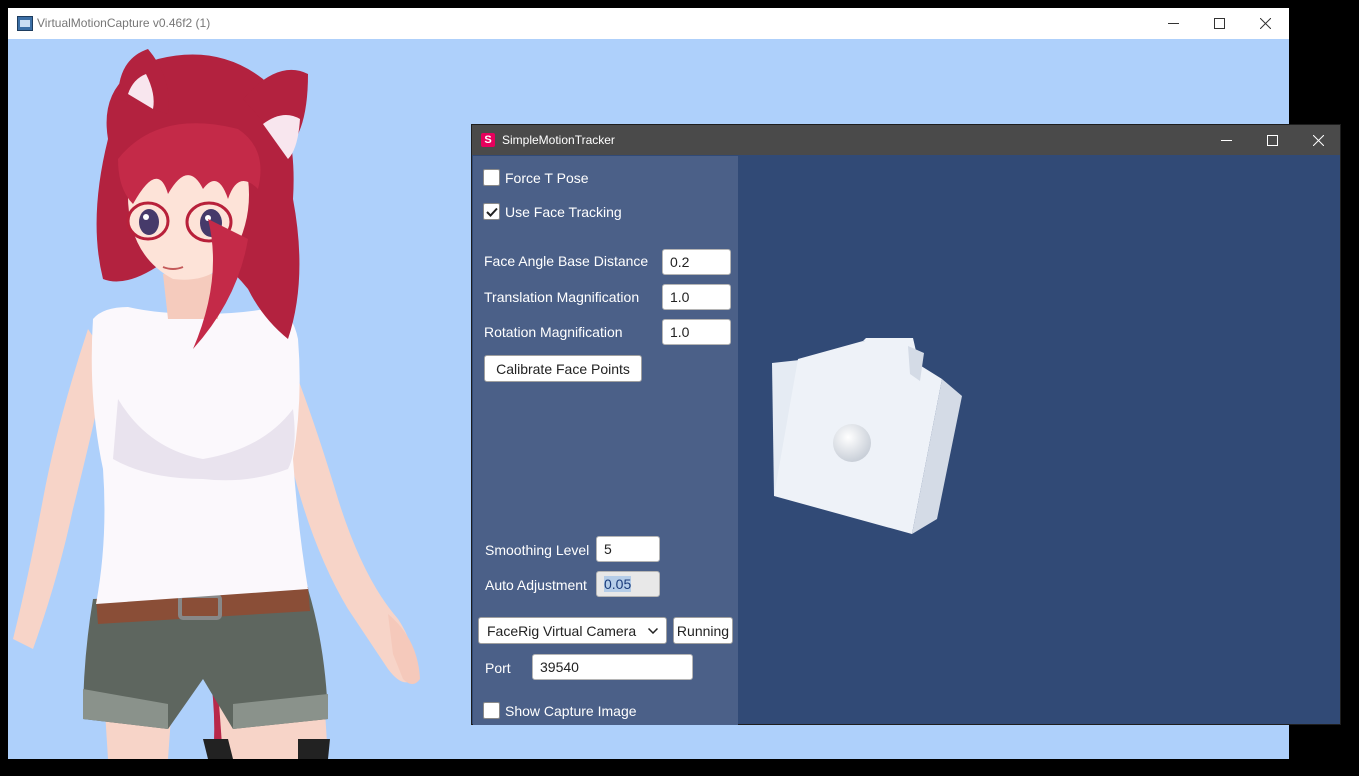 This screenshot has width=1359, height=776. I want to click on face-angle-base-distance-input, so click(696, 262).